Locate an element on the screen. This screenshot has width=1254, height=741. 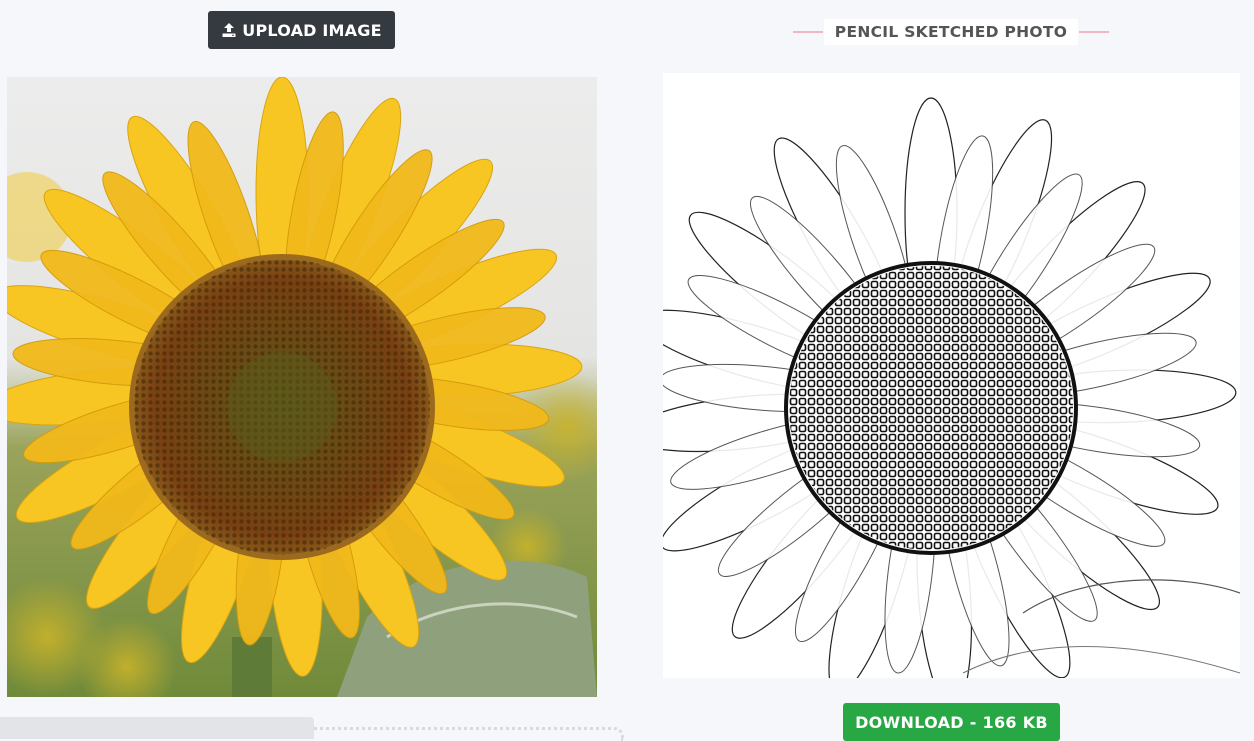
upload-image-label: UPLOAD IMAGE is located at coordinates (312, 30).